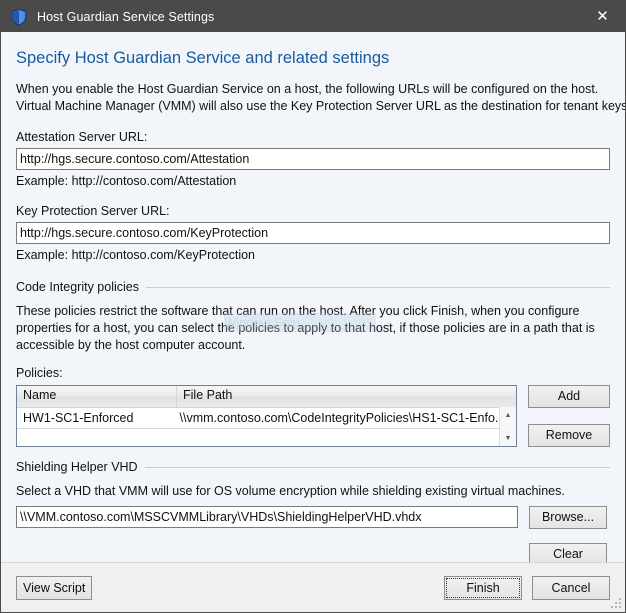 This screenshot has width=626, height=613. I want to click on finish-button: Finish, so click(483, 587).